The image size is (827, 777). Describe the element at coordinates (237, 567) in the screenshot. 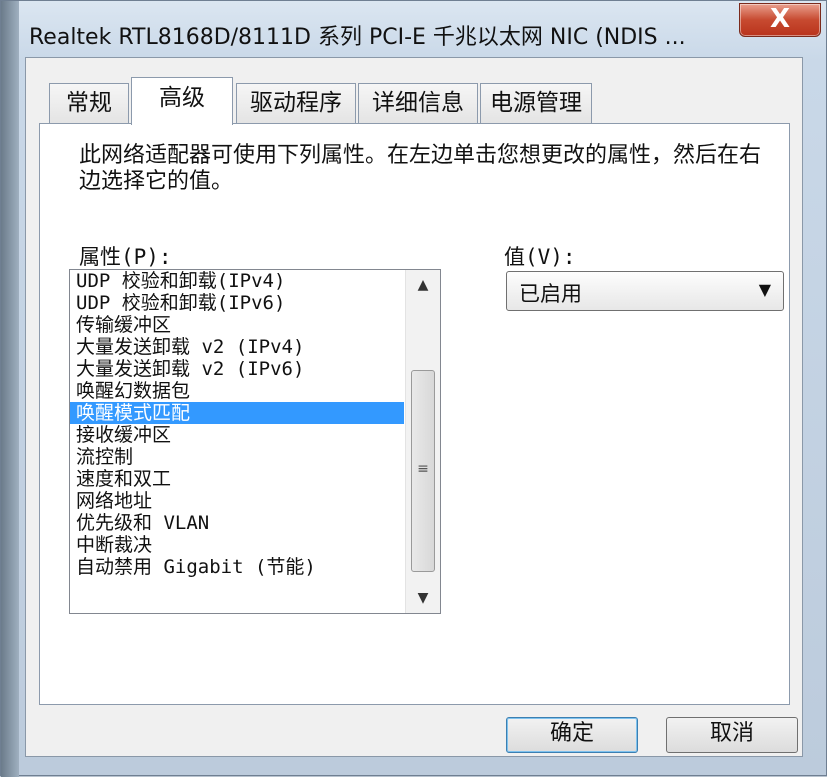

I see `list-item: 自动禁用 Gigabit (节能)` at that location.